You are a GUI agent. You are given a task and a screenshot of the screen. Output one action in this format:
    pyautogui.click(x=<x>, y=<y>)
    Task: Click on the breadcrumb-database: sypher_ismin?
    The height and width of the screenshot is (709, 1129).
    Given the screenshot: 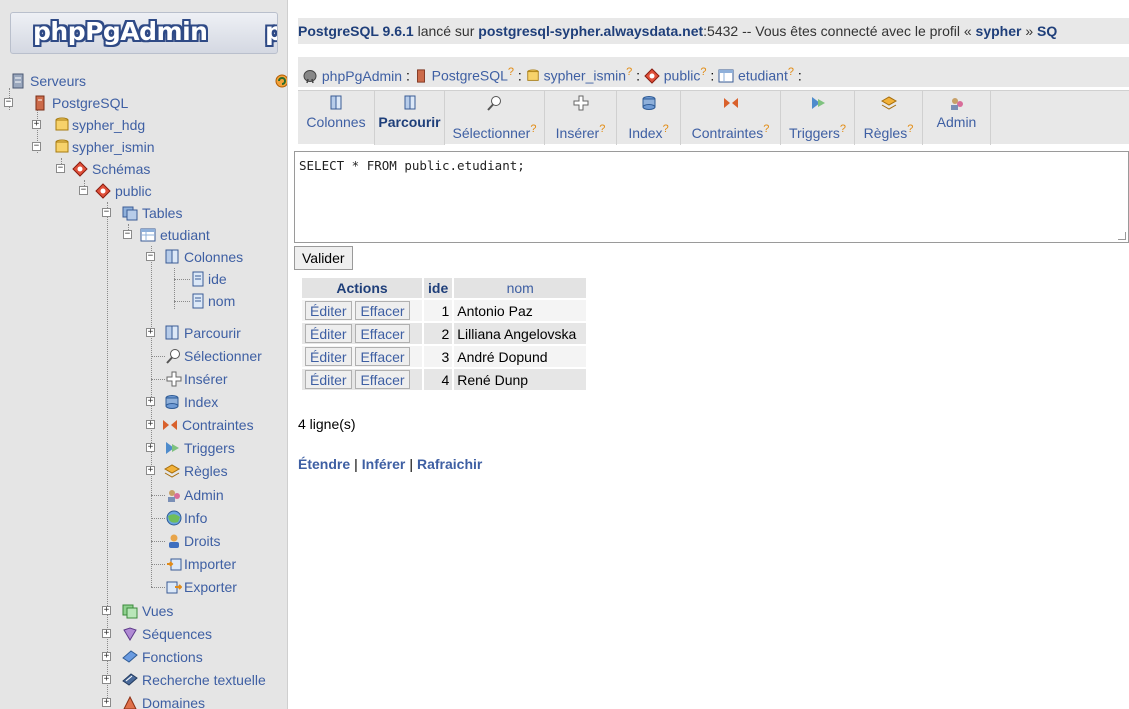 What is the action you would take?
    pyautogui.click(x=579, y=72)
    